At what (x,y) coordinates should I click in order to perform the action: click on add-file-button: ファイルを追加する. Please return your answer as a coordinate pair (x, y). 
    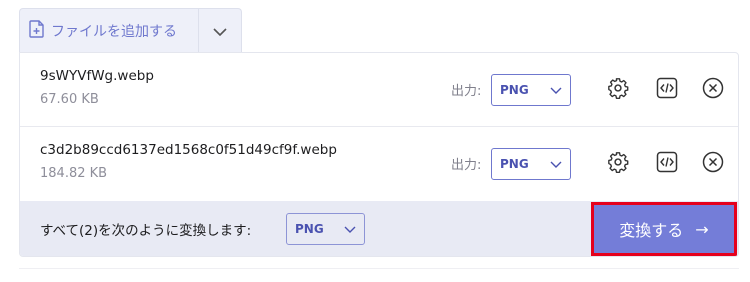
    Looking at the image, I should click on (109, 30).